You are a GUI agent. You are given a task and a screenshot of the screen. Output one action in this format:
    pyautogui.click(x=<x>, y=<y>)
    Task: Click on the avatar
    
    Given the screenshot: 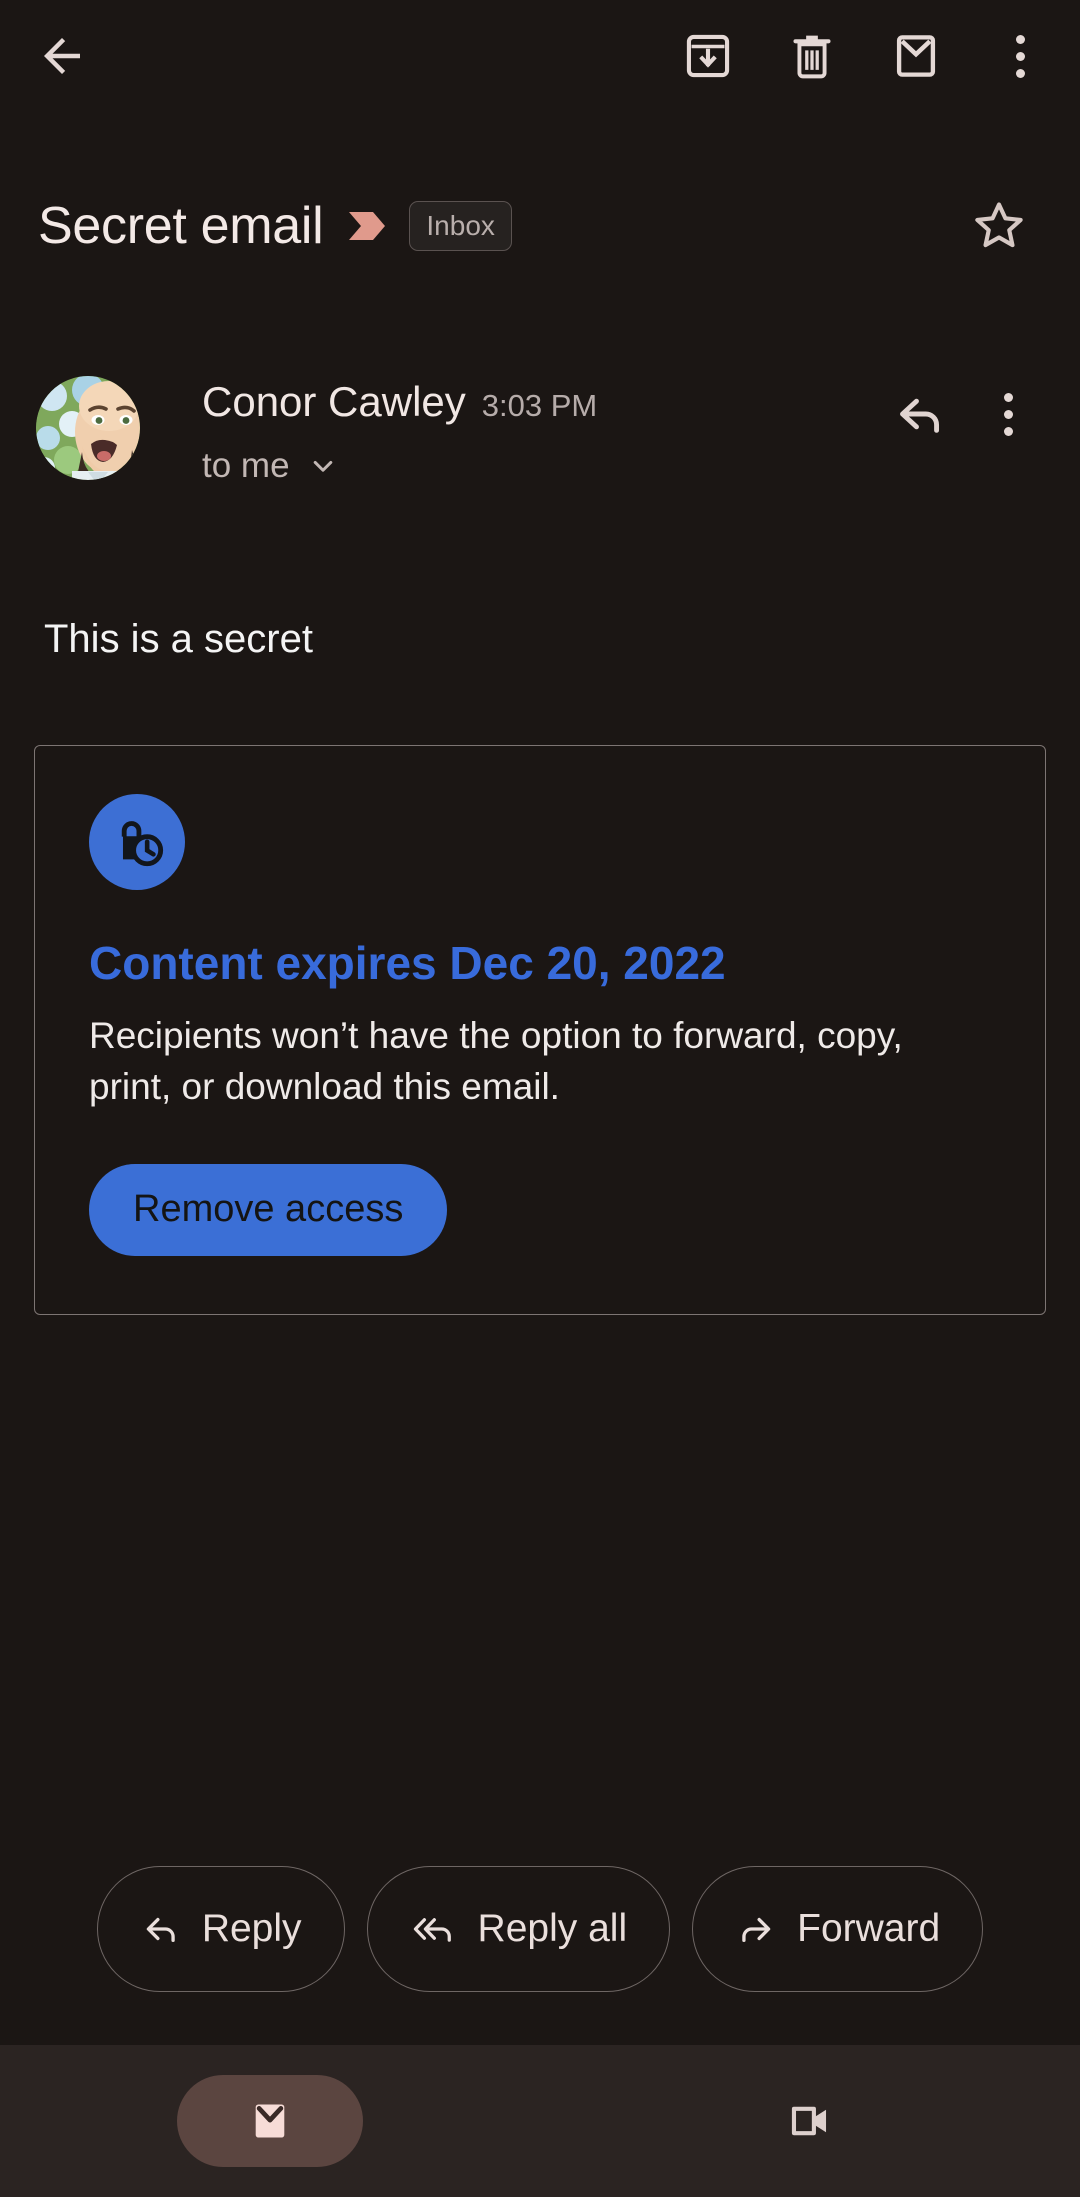 What is the action you would take?
    pyautogui.click(x=88, y=428)
    